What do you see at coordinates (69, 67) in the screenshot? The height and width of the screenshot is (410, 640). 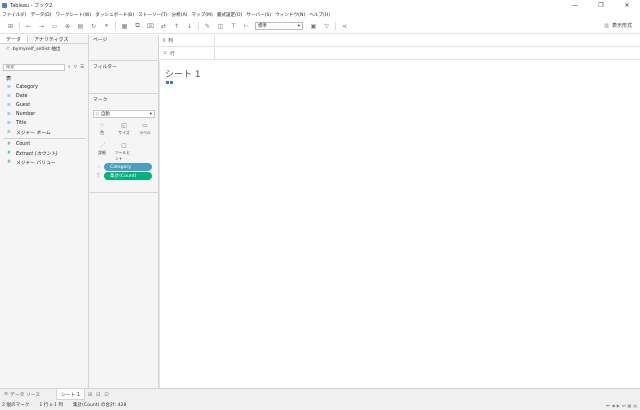 I see `search-icon: ⌕` at bounding box center [69, 67].